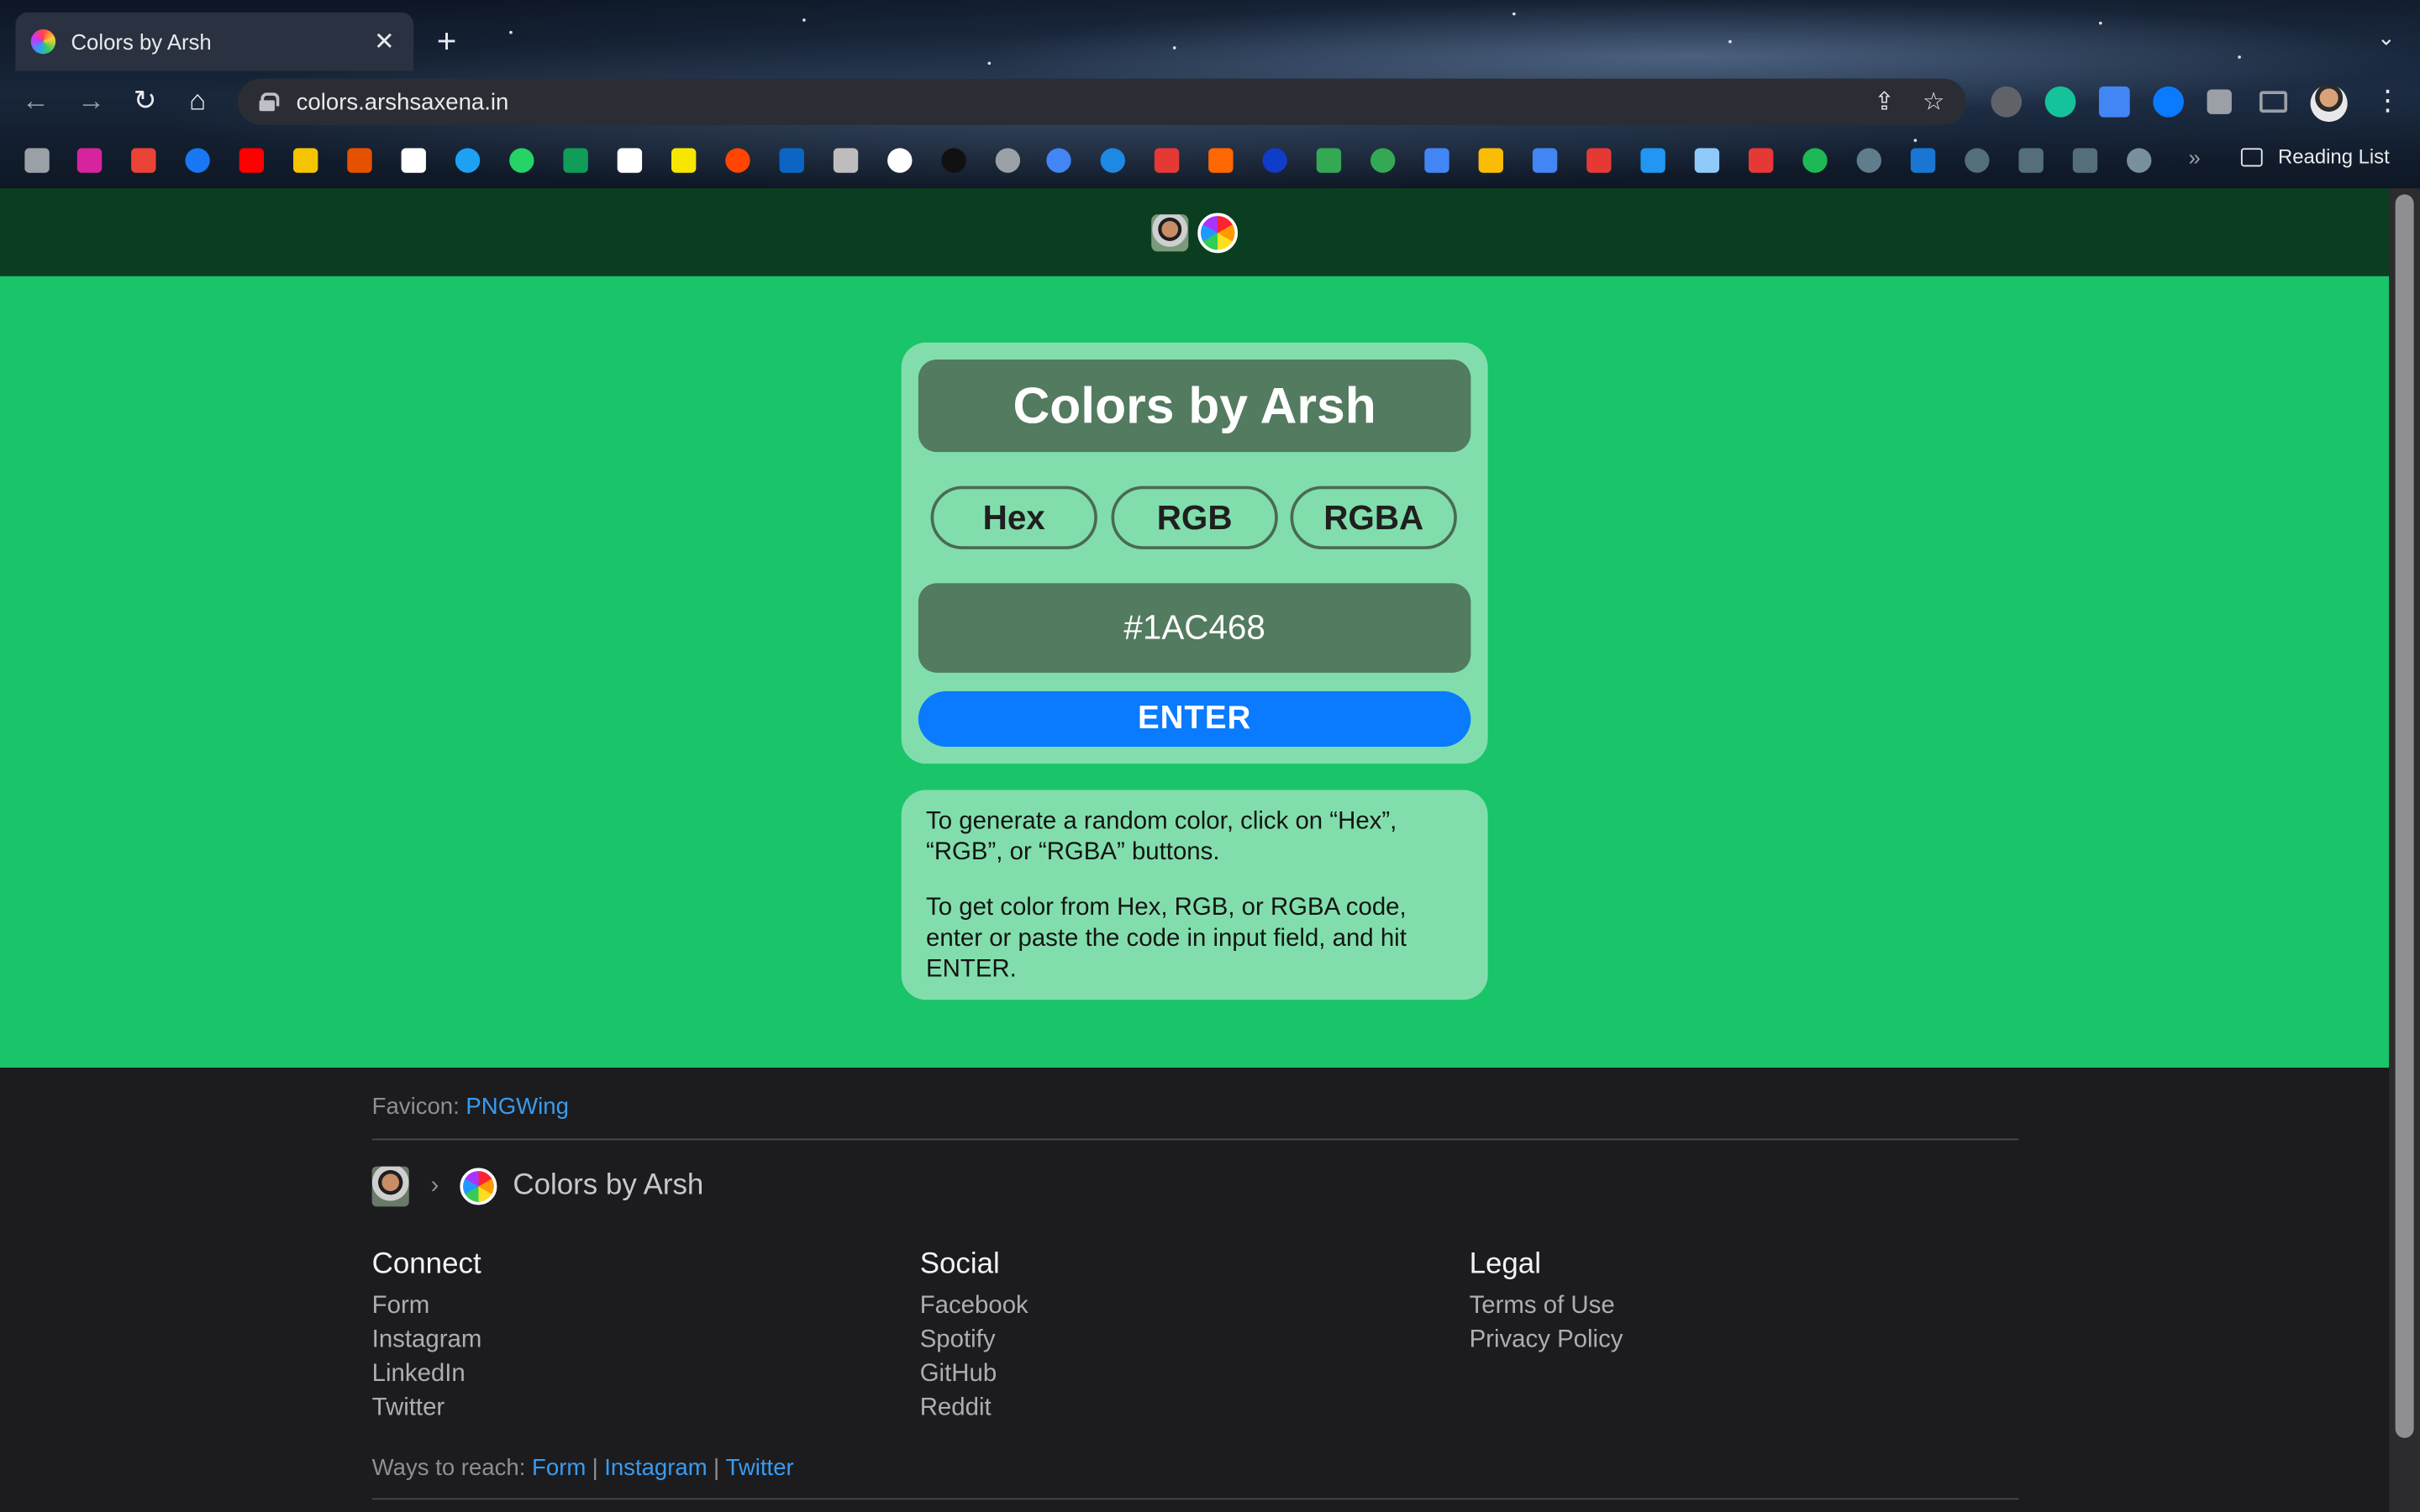 The width and height of the screenshot is (2420, 1512). Describe the element at coordinates (1221, 160) in the screenshot. I see `mi-icon` at that location.